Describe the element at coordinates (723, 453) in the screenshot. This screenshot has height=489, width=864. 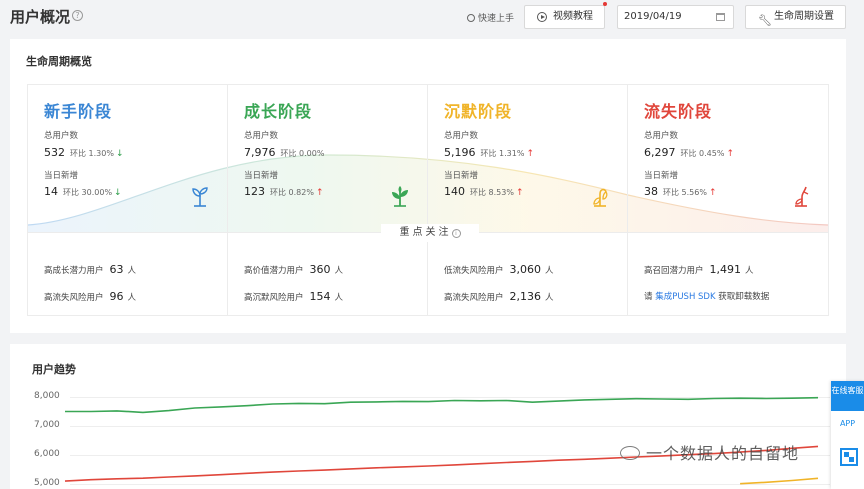
I see `watermark-text: 一个数据人的自留地` at that location.